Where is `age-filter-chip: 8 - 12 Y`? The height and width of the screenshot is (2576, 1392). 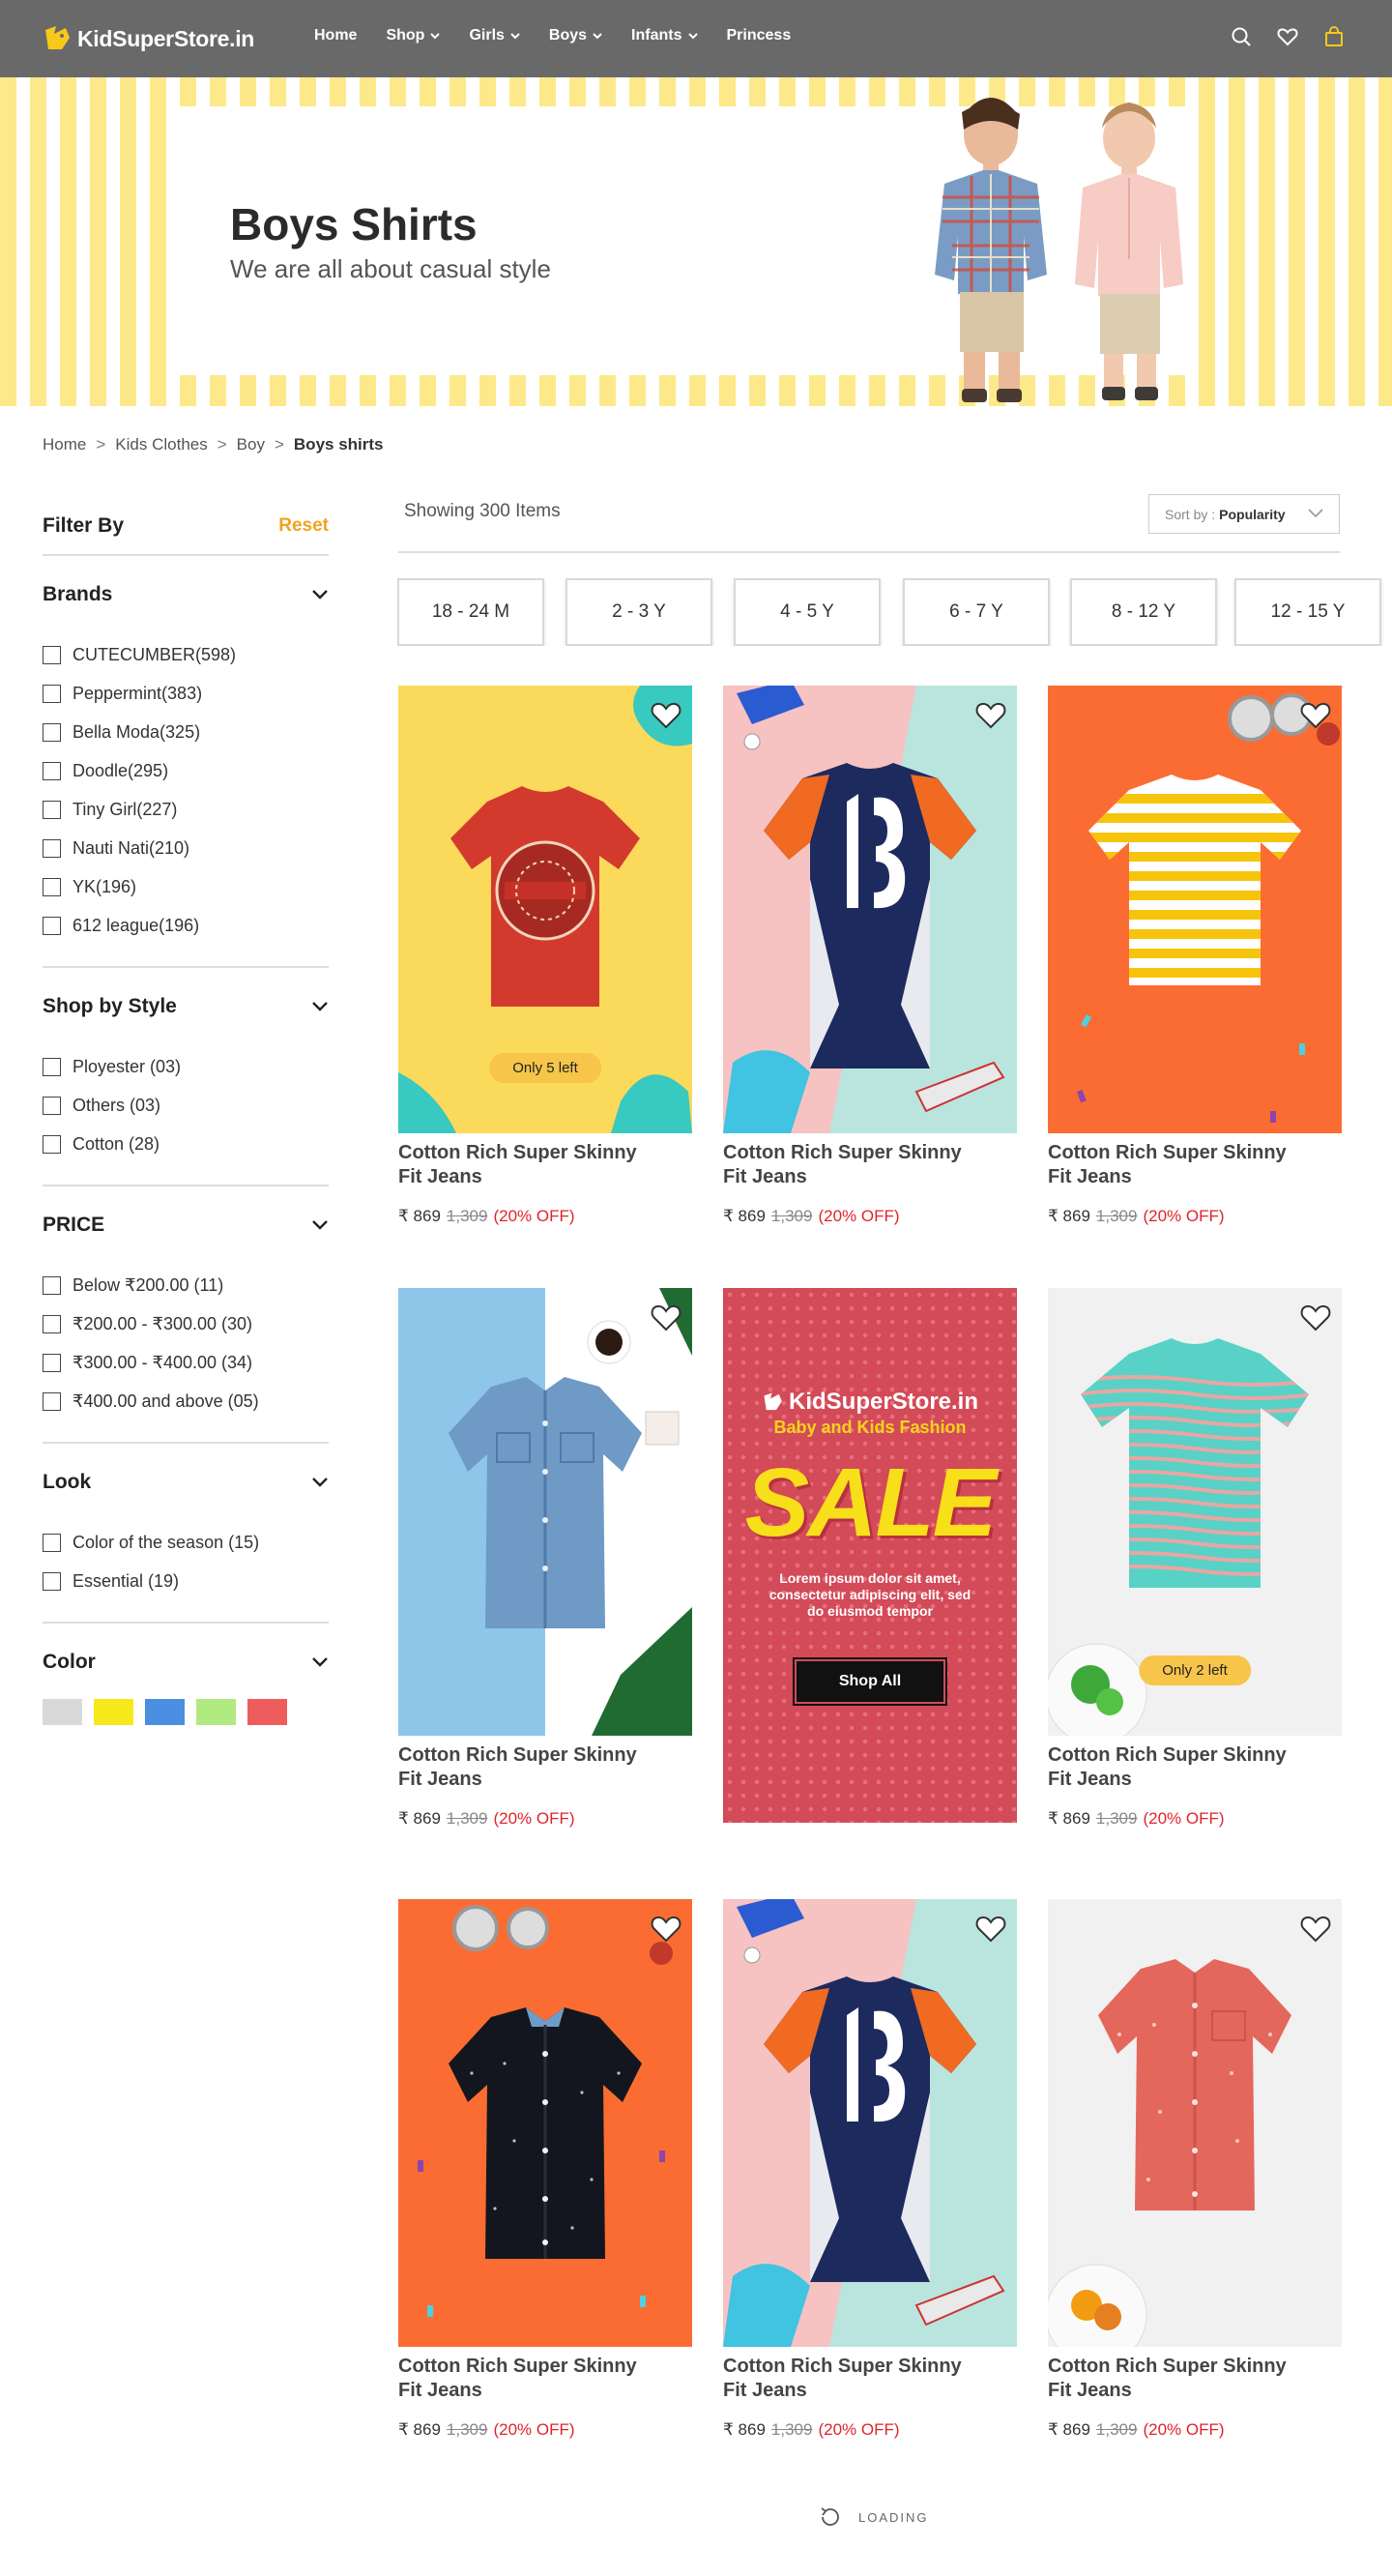
age-filter-chip: 8 - 12 Y is located at coordinates (1143, 612).